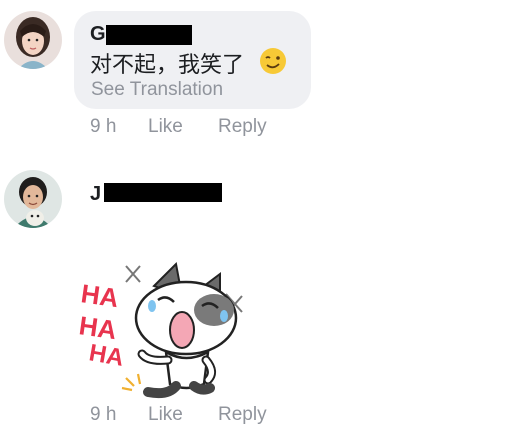 The image size is (522, 433). Describe the element at coordinates (98, 34) in the screenshot. I see `commenter-name: G` at that location.